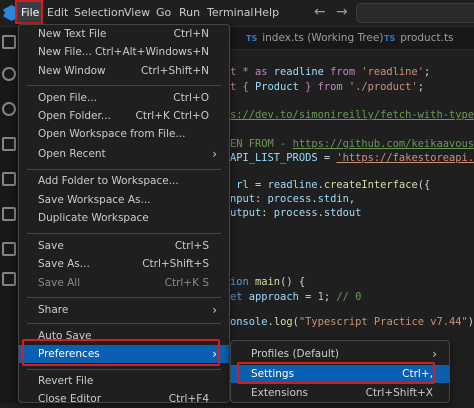 The image size is (474, 408). I want to click on menu-view: View, so click(137, 13).